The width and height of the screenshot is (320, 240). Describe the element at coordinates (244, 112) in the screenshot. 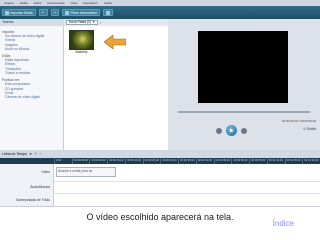

I see `preview-seek-bar` at that location.